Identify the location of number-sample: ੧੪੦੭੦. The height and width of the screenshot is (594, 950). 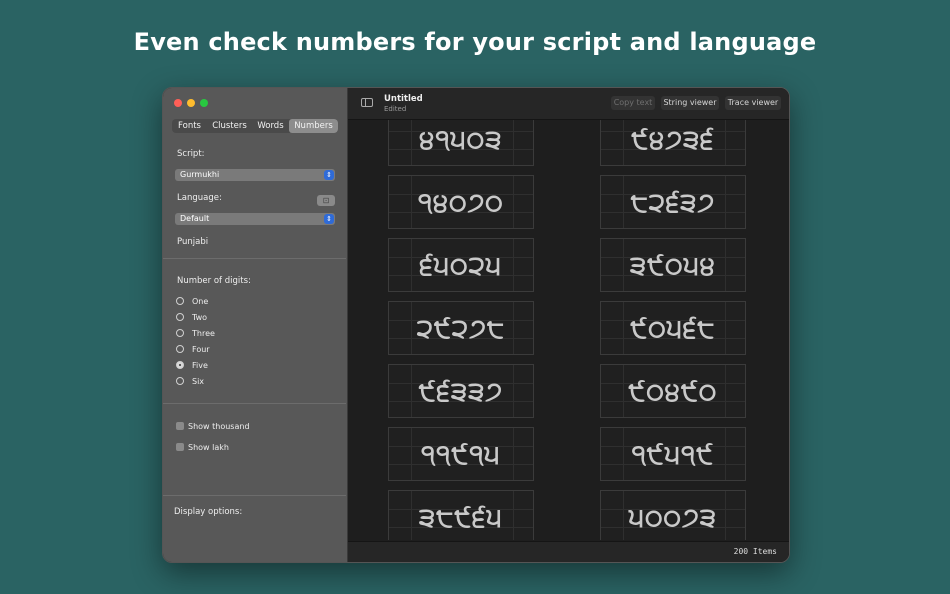
(461, 203).